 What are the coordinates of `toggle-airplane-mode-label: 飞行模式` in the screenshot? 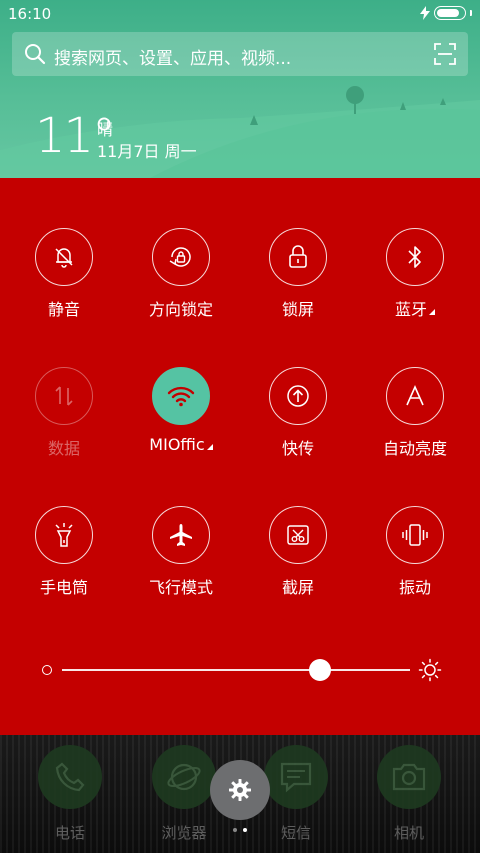 It's located at (180, 587).